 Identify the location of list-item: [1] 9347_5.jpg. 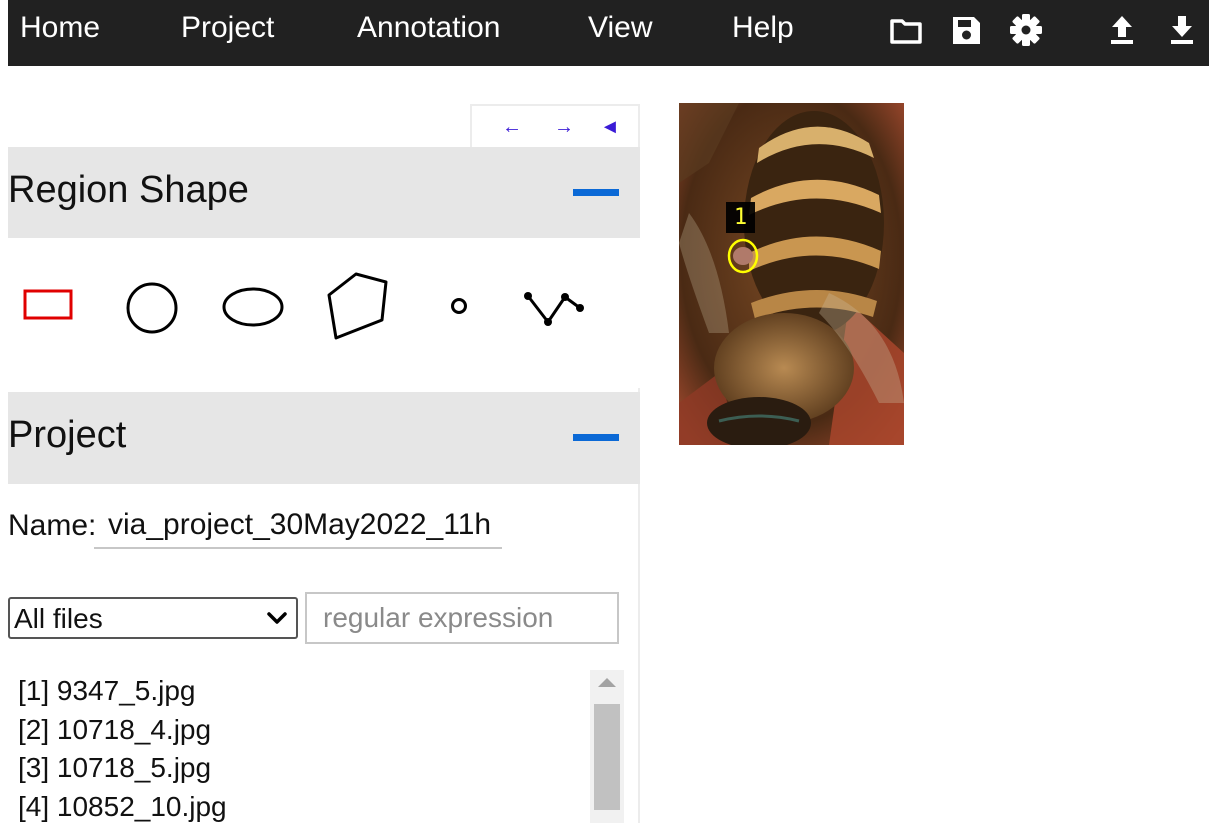
(298, 691).